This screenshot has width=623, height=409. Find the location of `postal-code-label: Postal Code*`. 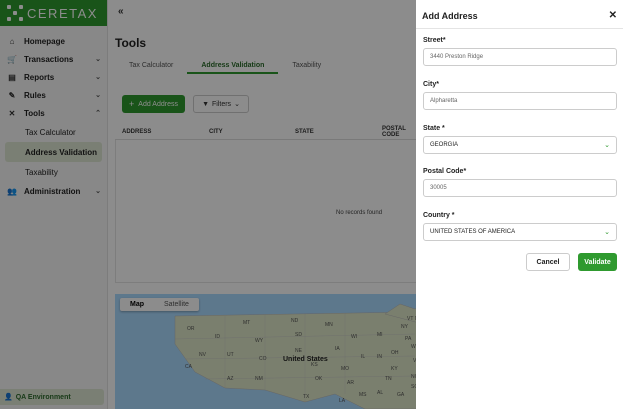

postal-code-label: Postal Code* is located at coordinates (445, 171).